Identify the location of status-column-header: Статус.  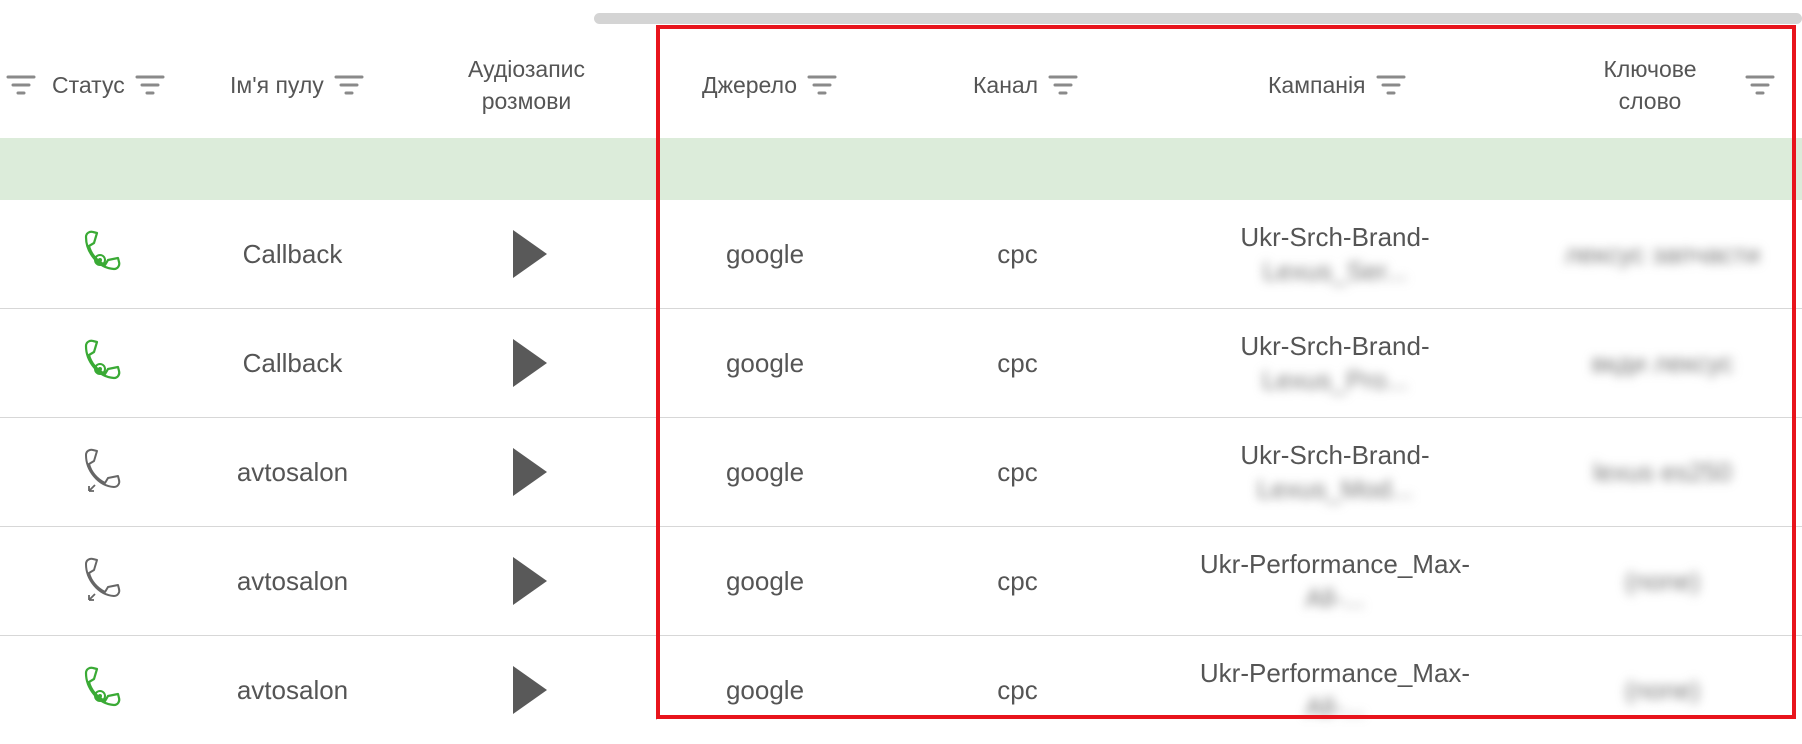
(85, 85).